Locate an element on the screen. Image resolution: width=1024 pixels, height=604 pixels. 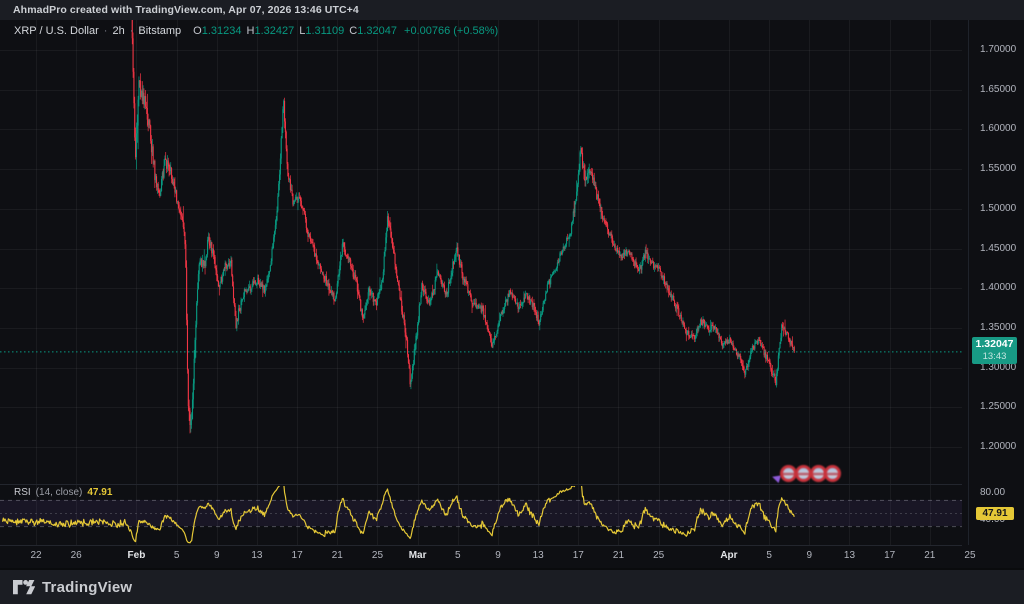
price-axis-label: 1.60000 is located at coordinates (998, 129).